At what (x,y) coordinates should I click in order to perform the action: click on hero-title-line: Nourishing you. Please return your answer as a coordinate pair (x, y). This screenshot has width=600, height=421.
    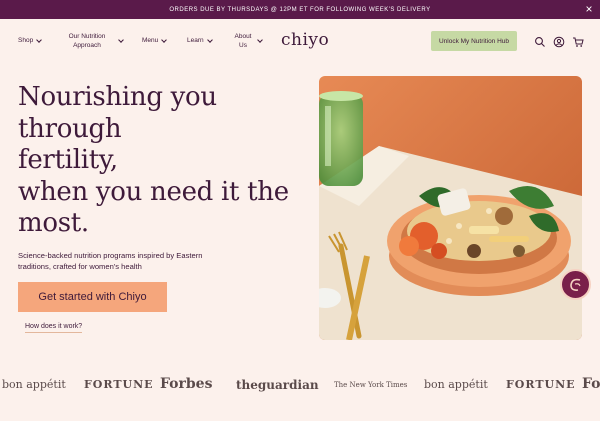
    Looking at the image, I should click on (117, 97).